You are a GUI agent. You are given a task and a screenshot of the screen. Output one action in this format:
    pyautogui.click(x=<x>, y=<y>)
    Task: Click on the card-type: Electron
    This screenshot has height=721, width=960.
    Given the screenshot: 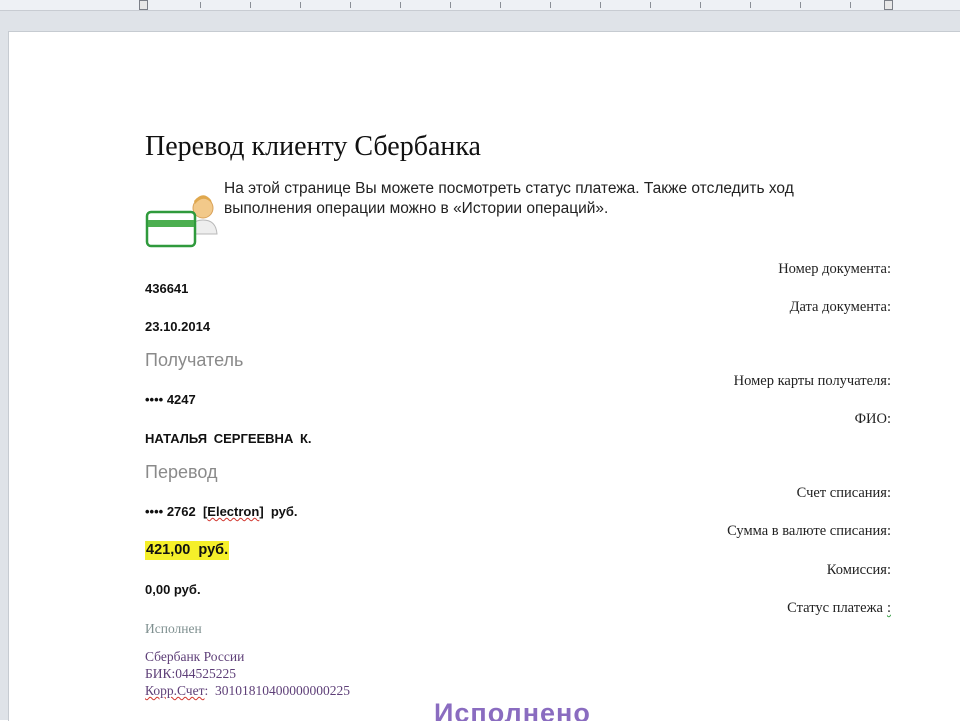 What is the action you would take?
    pyautogui.click(x=233, y=511)
    